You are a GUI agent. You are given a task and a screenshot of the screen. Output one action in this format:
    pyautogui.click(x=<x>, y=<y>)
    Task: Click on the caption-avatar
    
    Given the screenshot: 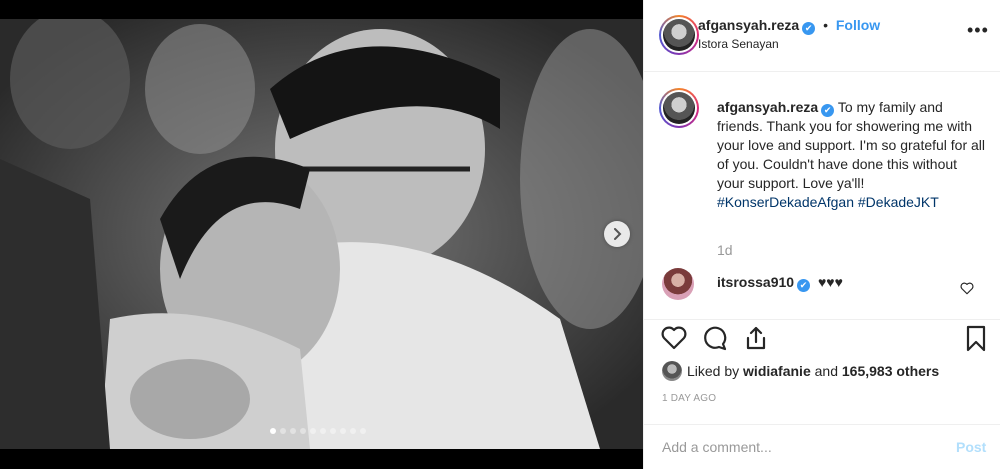 What is the action you would take?
    pyautogui.click(x=679, y=108)
    